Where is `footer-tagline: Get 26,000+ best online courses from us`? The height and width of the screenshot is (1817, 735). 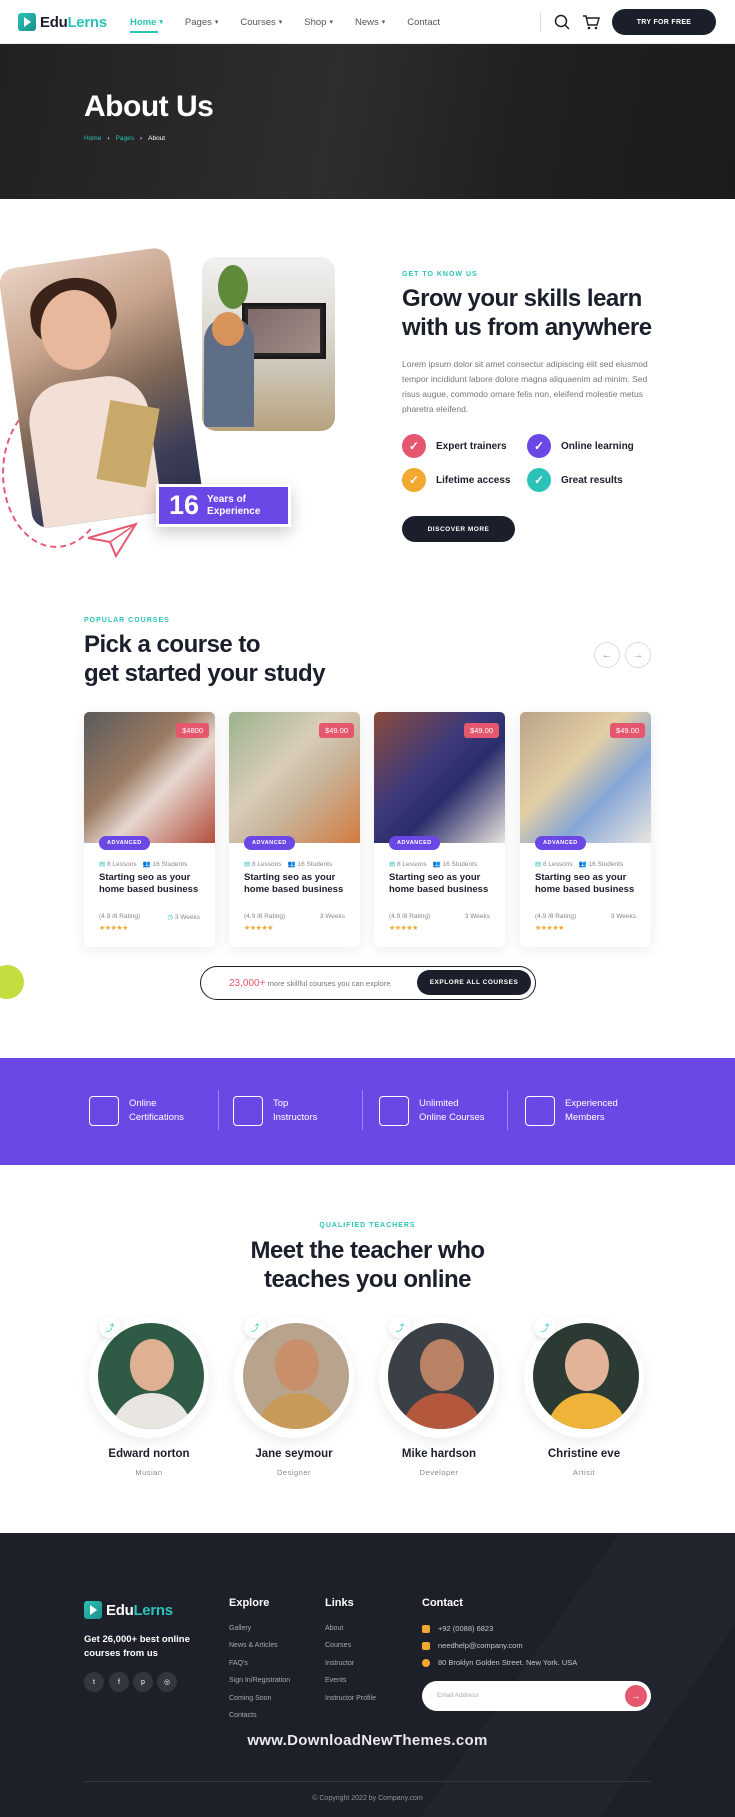
footer-tagline: Get 26,000+ best online courses from us is located at coordinates (137, 1646).